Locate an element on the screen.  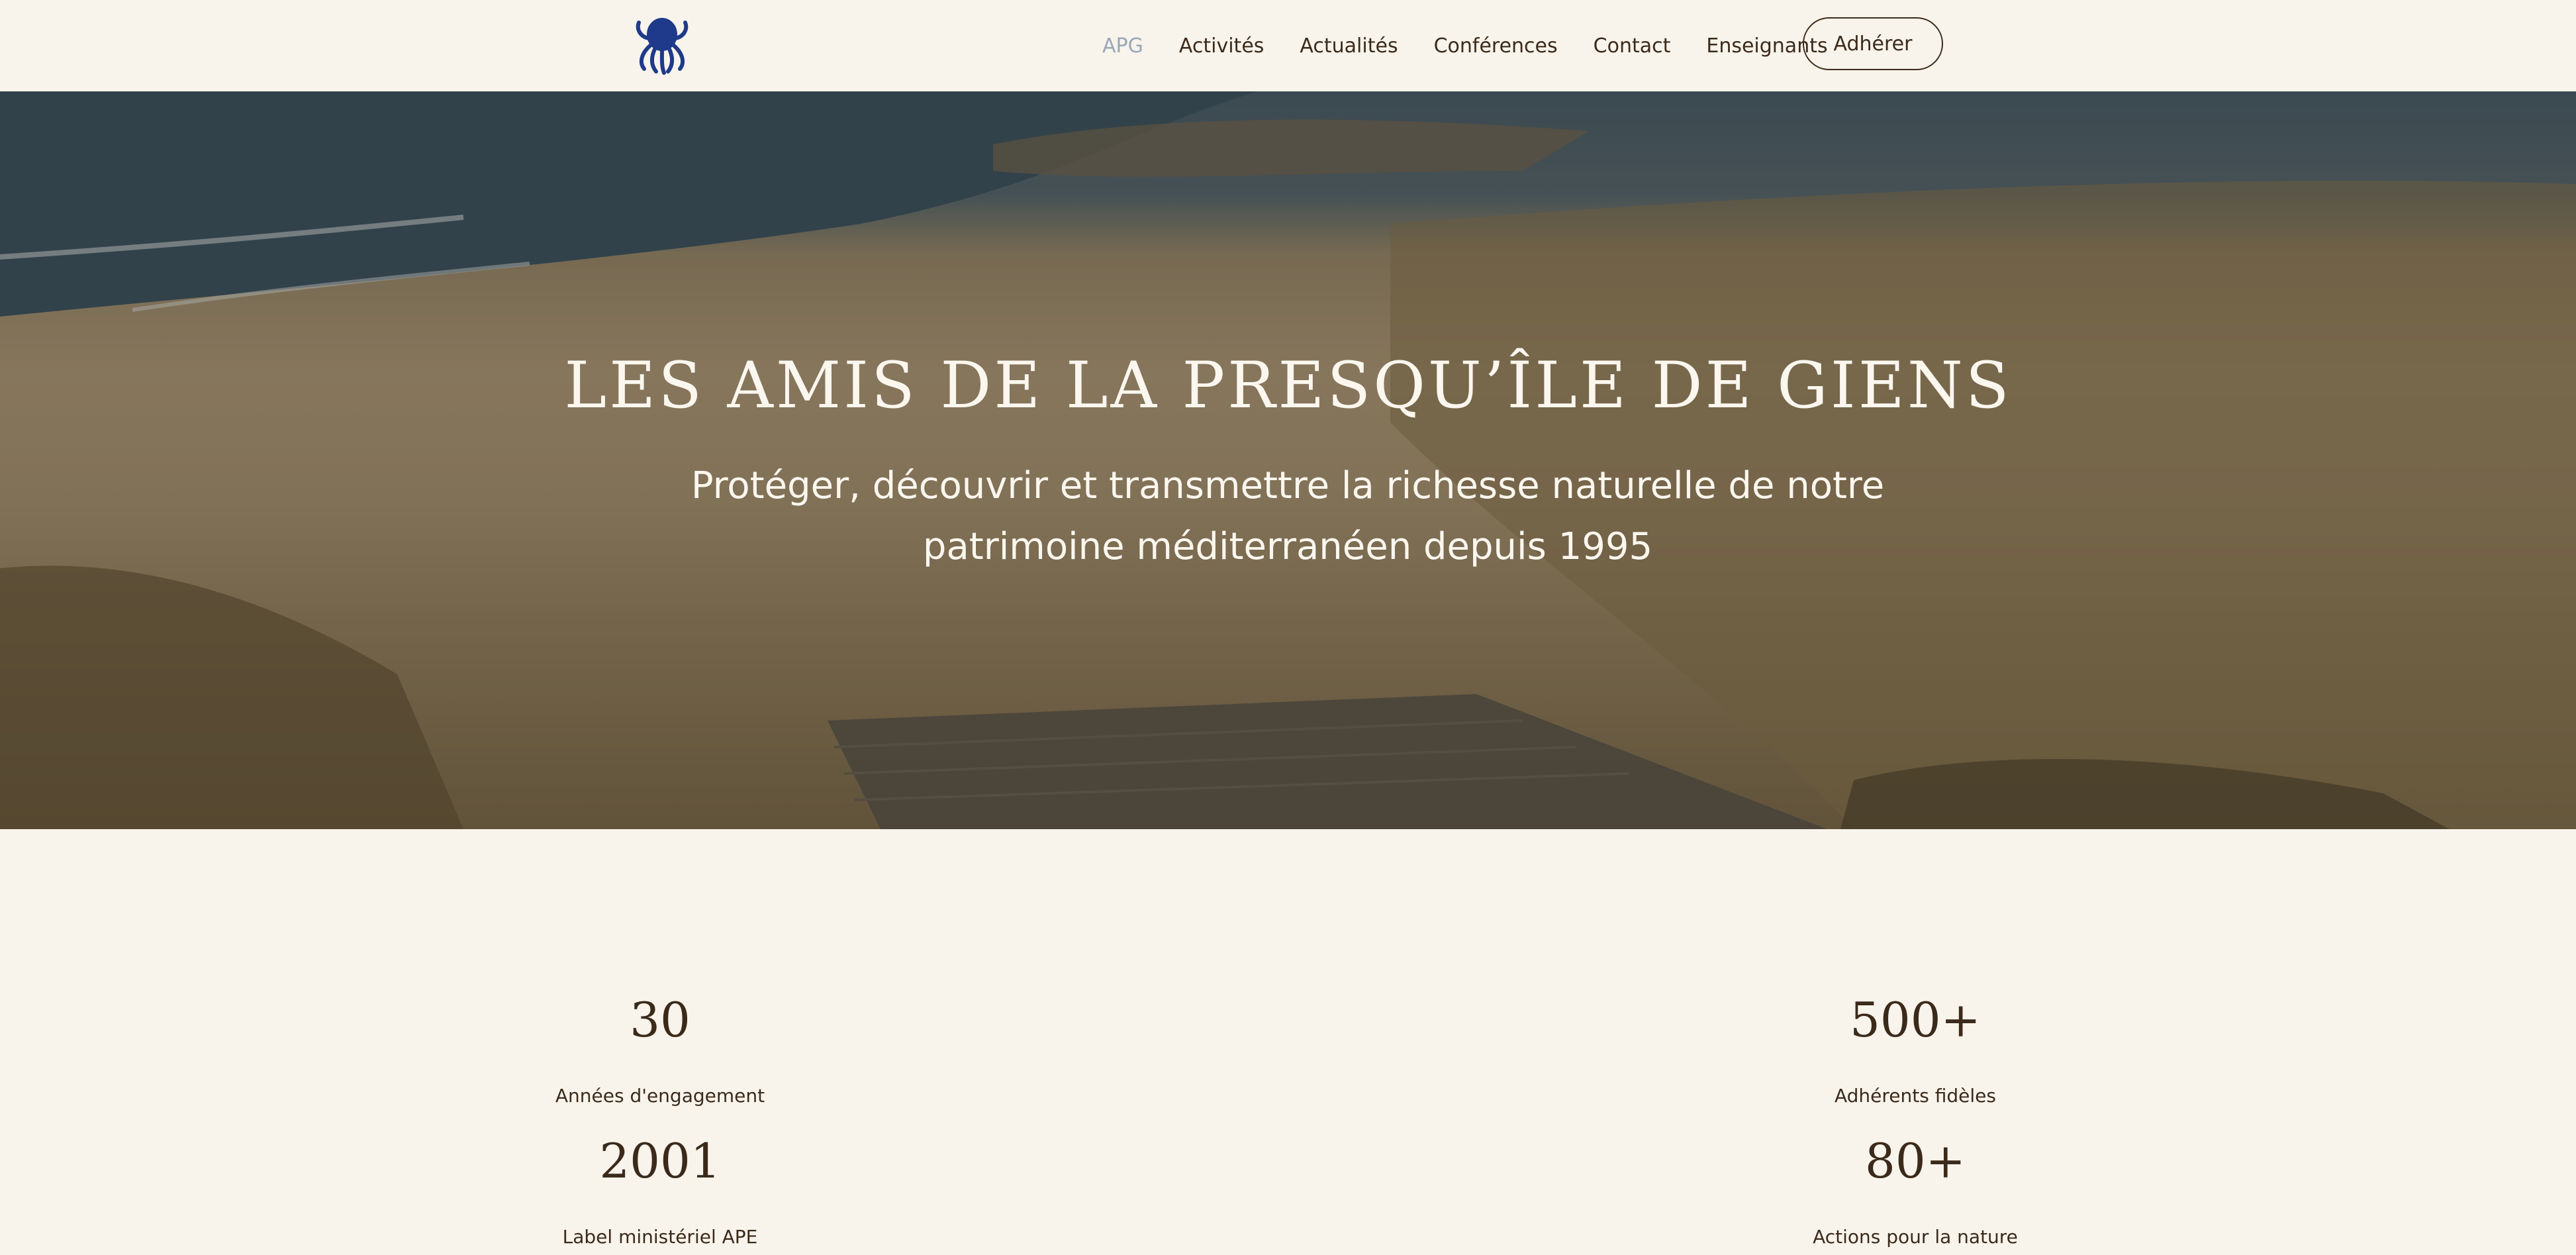
stat-label: Années d'engagement is located at coordinates (660, 1096).